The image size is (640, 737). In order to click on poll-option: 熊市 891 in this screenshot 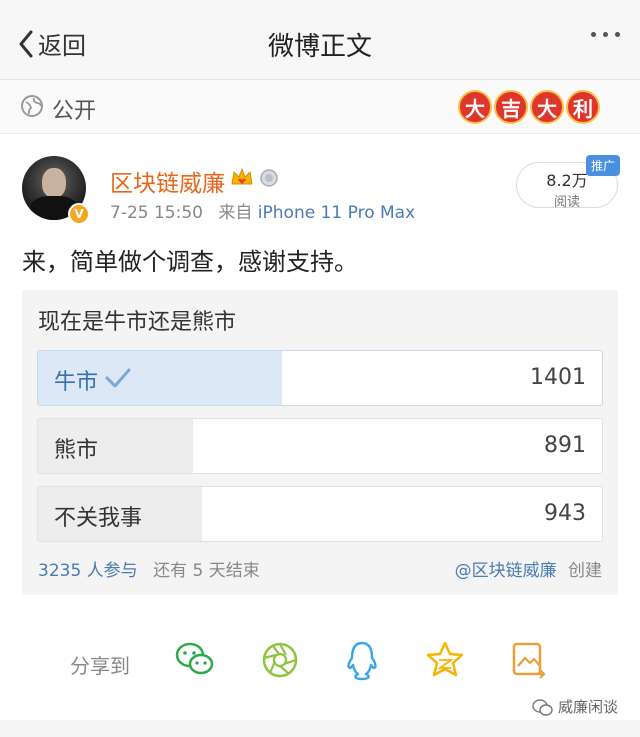, I will do `click(320, 446)`.